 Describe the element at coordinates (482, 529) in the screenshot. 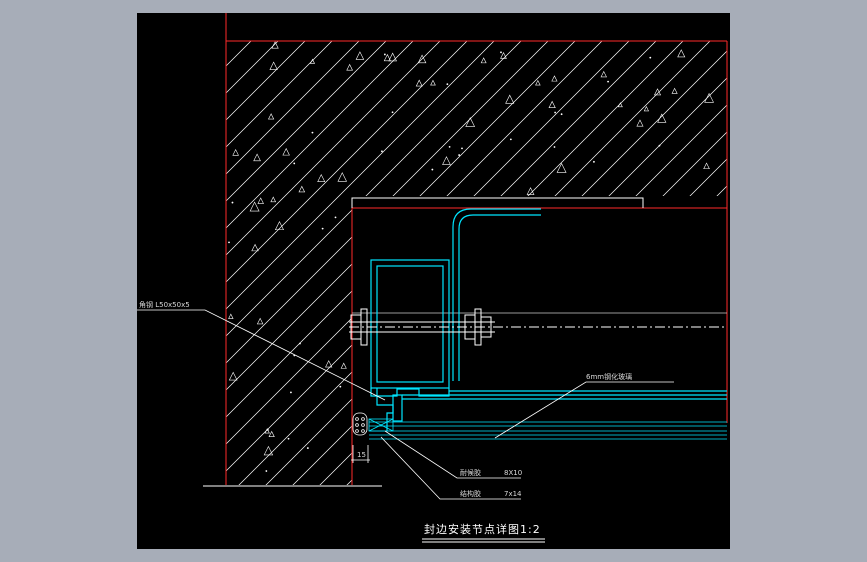

I see `drawing-title: 封边安装节点详图1:2` at that location.